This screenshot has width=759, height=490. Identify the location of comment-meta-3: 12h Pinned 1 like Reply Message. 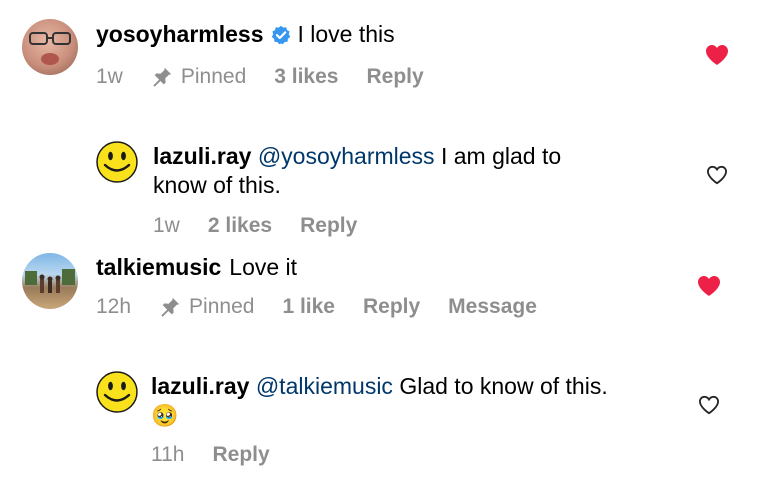
(330, 307).